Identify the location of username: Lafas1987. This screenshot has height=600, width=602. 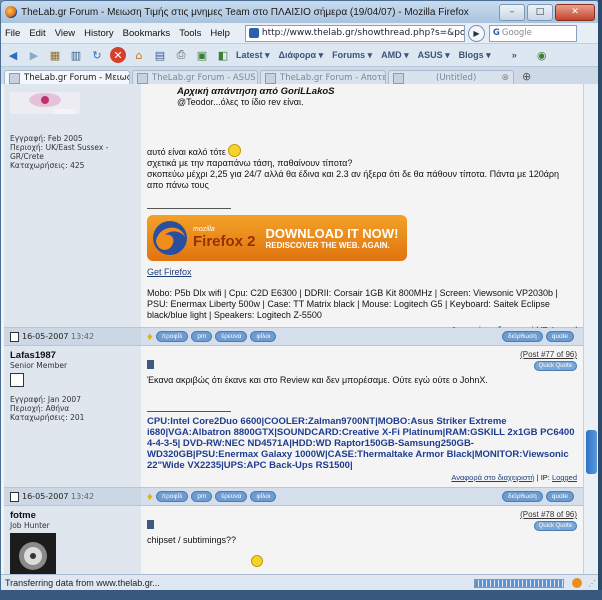
(72, 355).